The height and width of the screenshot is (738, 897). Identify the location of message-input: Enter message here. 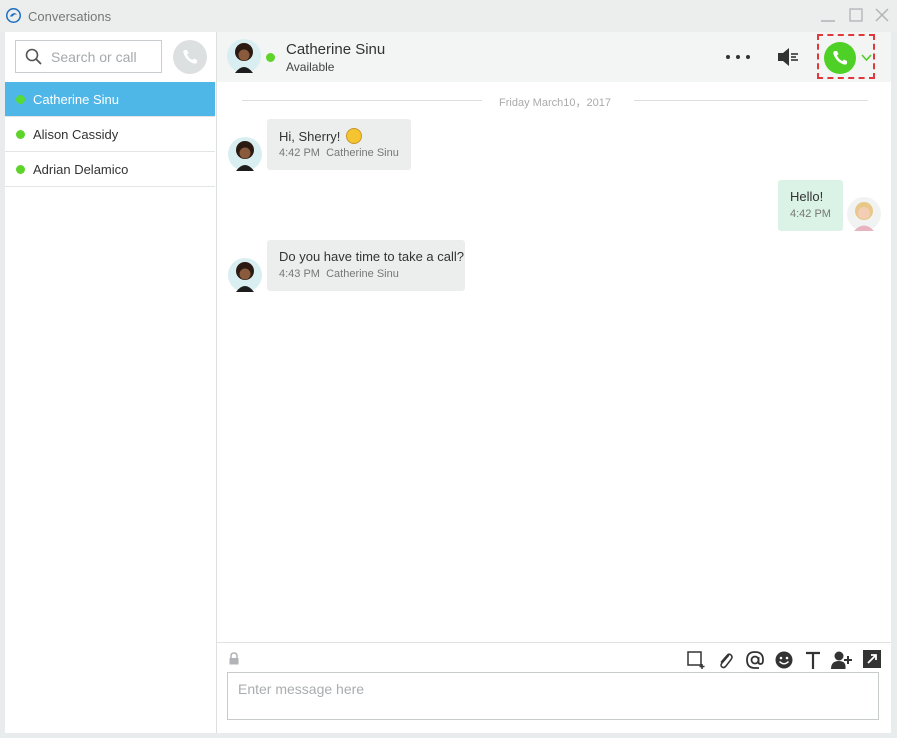
(553, 696).